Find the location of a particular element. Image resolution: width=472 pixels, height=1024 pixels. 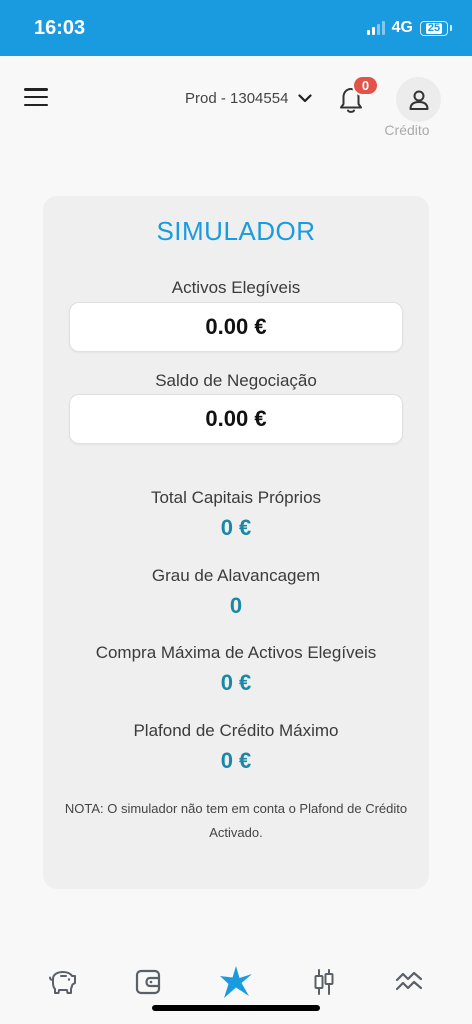

battery-tip is located at coordinates (451, 28).